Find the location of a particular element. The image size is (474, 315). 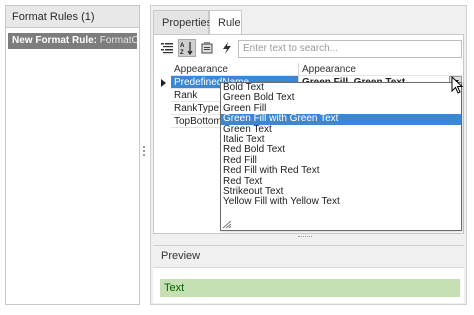

svg-text: A is located at coordinates (182, 46).